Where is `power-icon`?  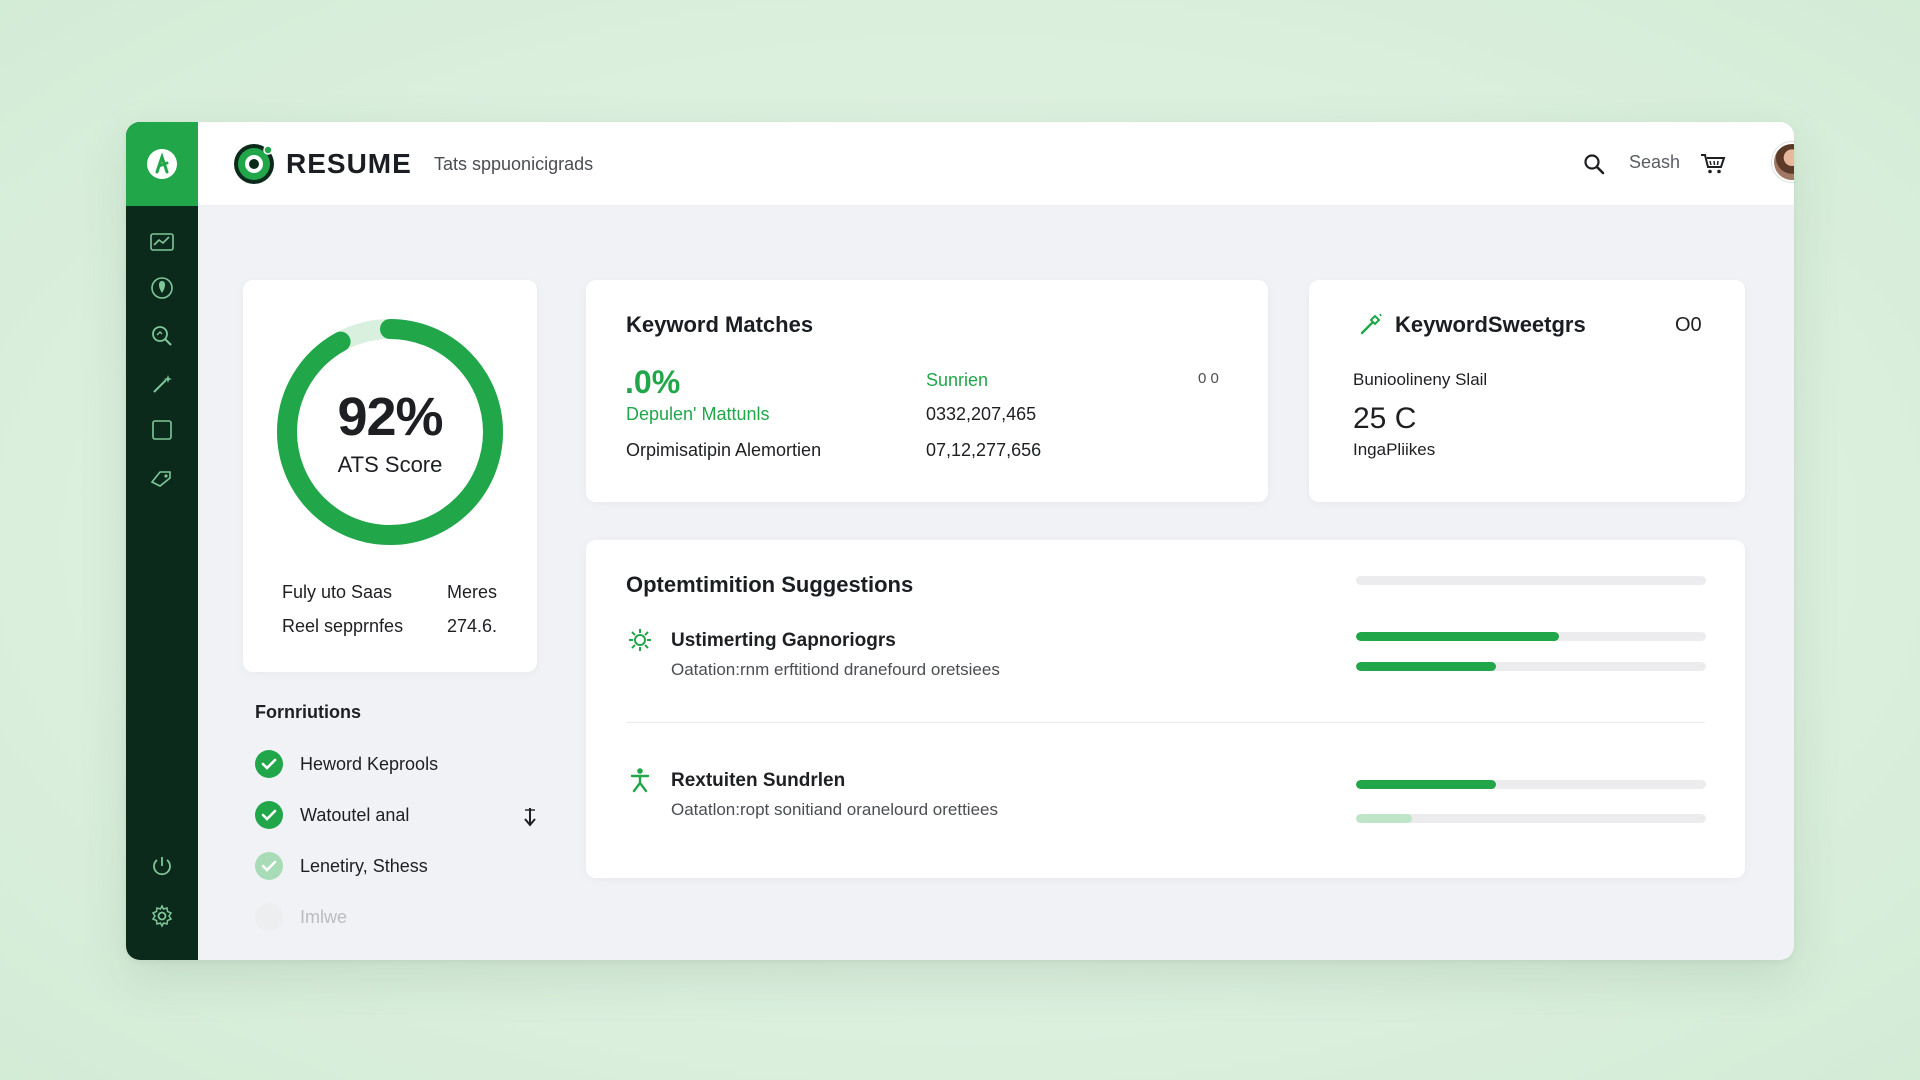
power-icon is located at coordinates (162, 866).